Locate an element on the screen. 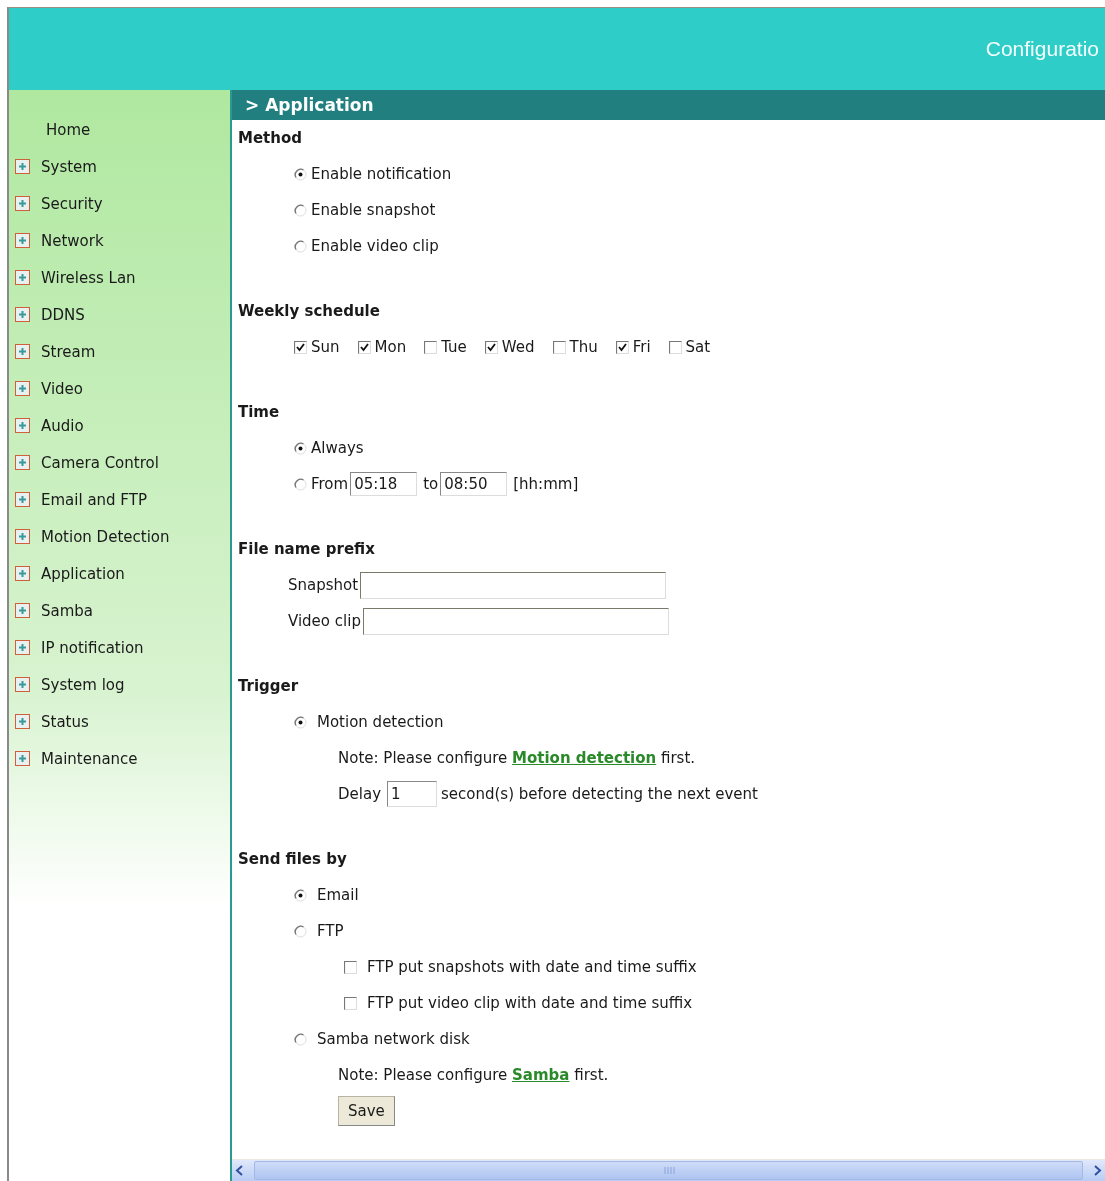 Image resolution: width=1105 pixels, height=1181 pixels. checkbox-option: FTP put snapshots with date and time suffix is located at coordinates (520, 967).